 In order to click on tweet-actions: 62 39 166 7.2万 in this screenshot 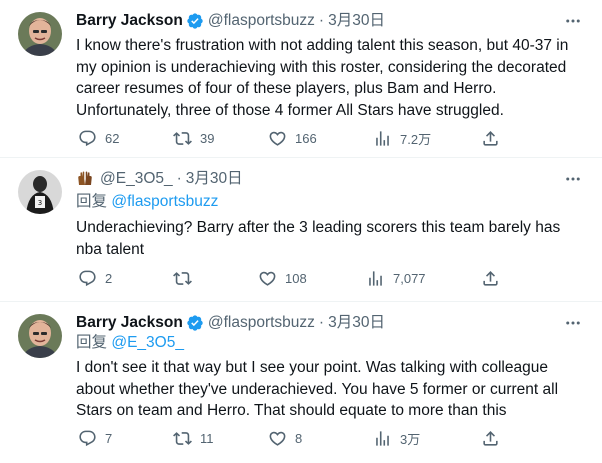, I will do `click(293, 138)`.